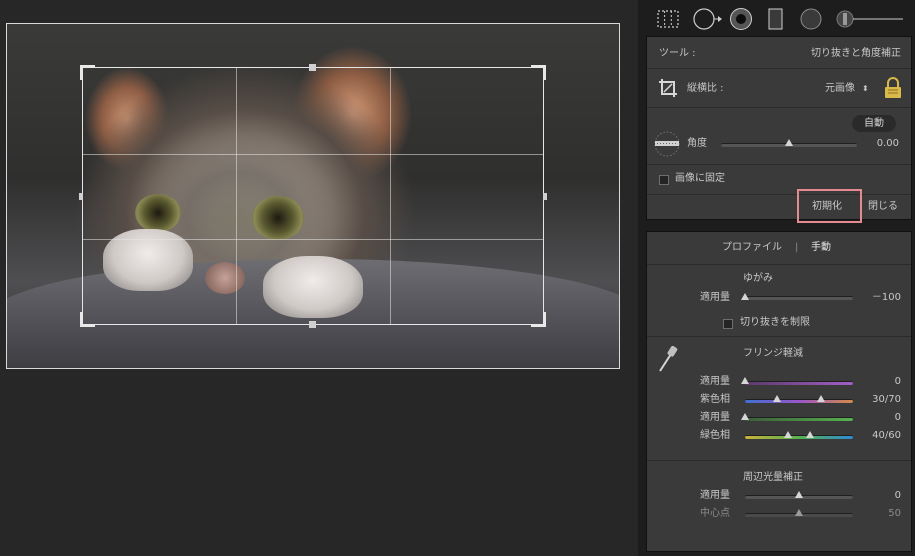 The image size is (915, 556). I want to click on crop-handle-bottom-right, so click(538, 319).